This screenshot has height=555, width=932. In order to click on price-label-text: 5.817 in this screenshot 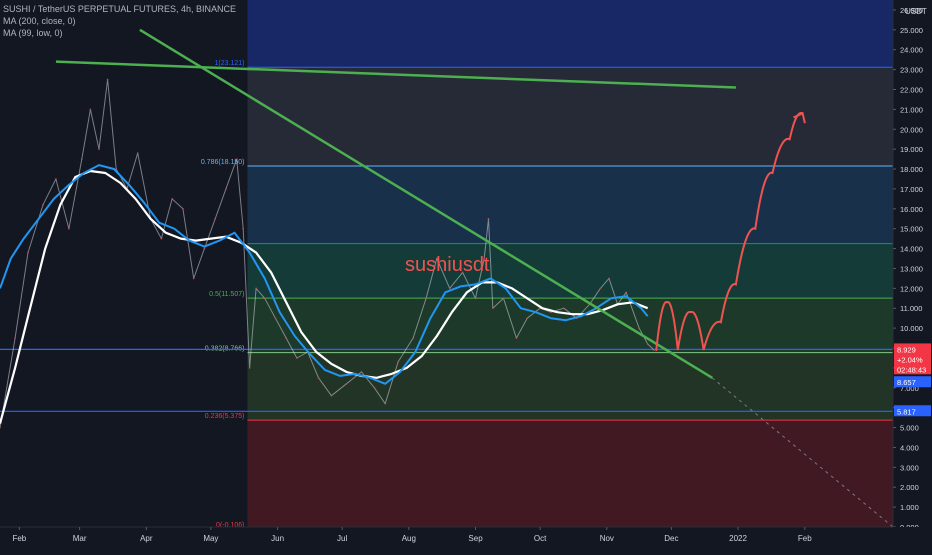, I will do `click(906, 411)`.